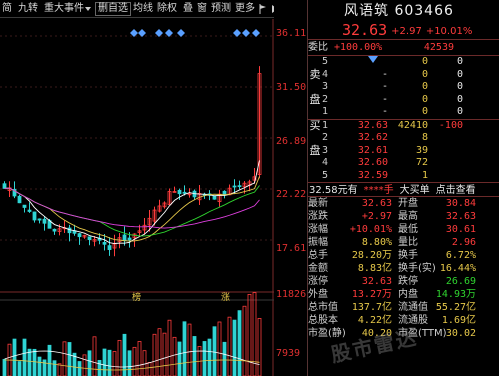 The image size is (499, 376). I want to click on ask-row: 盘2 - 0 0, so click(403, 100).